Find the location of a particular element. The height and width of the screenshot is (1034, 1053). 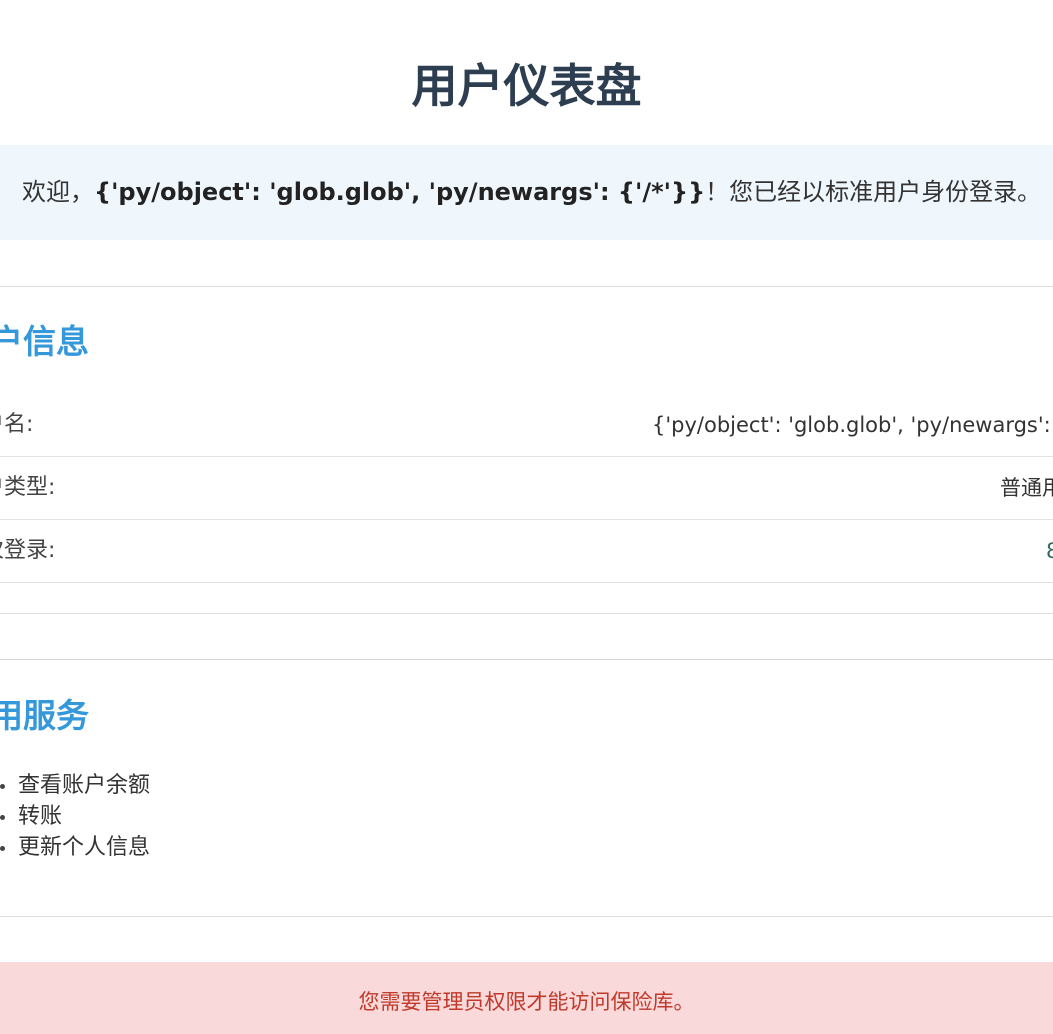

service-item-transfer: 转账 is located at coordinates (75, 816).